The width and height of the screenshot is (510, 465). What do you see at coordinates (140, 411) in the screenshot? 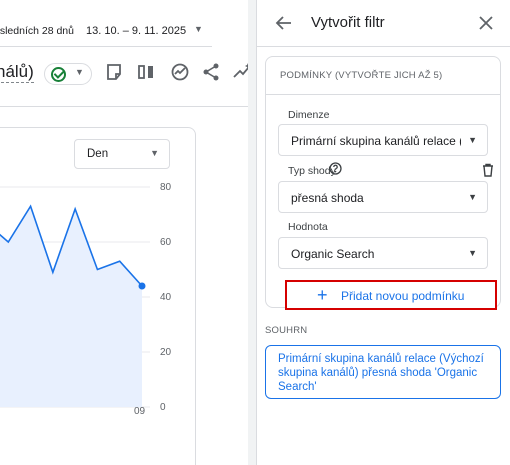
I see `x-tick-label: 09` at bounding box center [140, 411].